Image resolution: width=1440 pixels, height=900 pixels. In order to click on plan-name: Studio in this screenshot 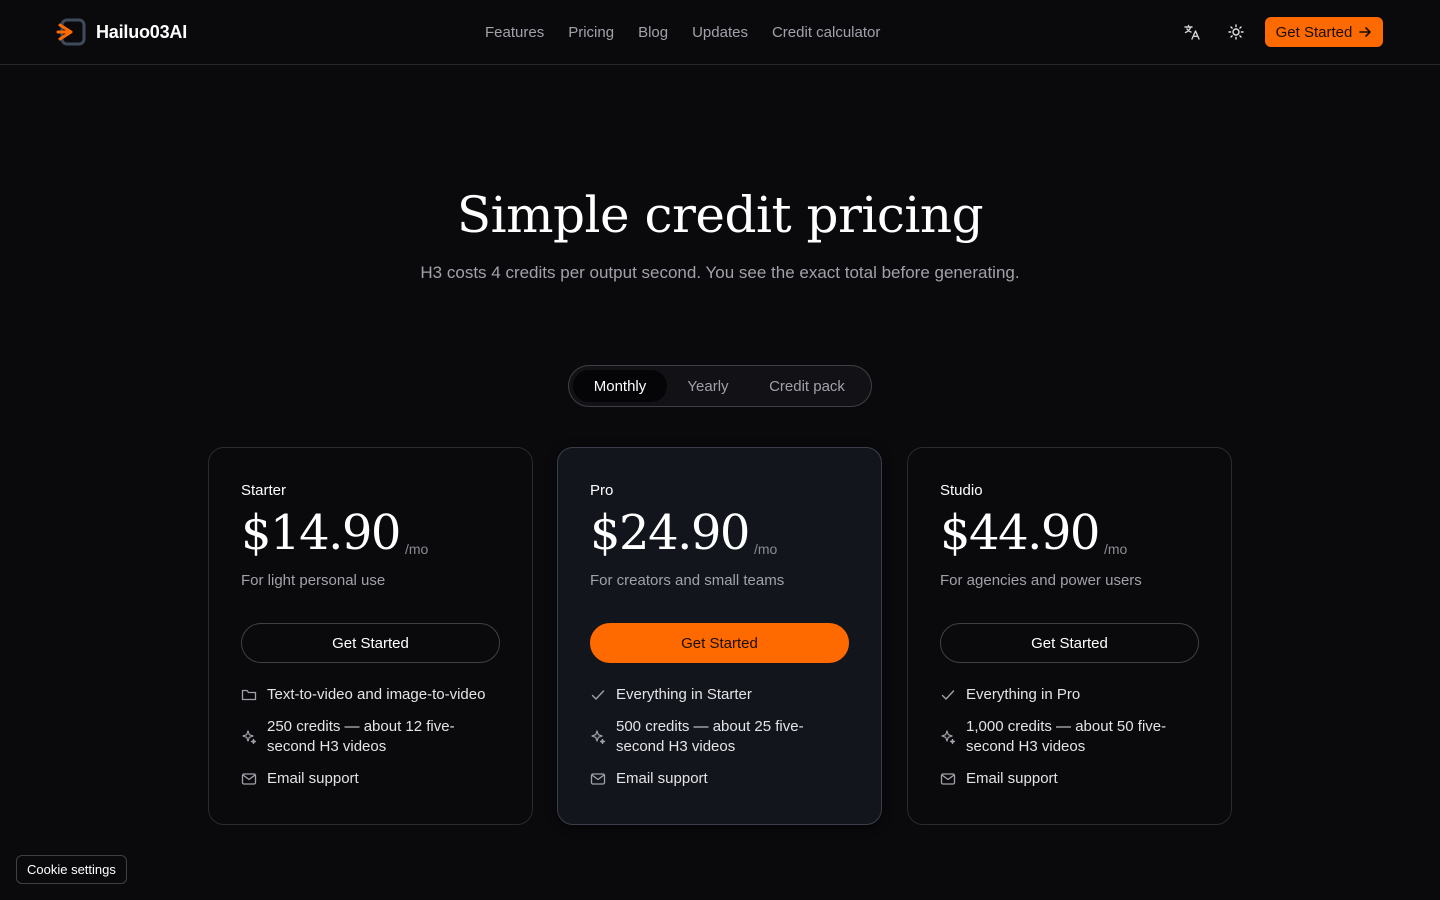, I will do `click(961, 490)`.